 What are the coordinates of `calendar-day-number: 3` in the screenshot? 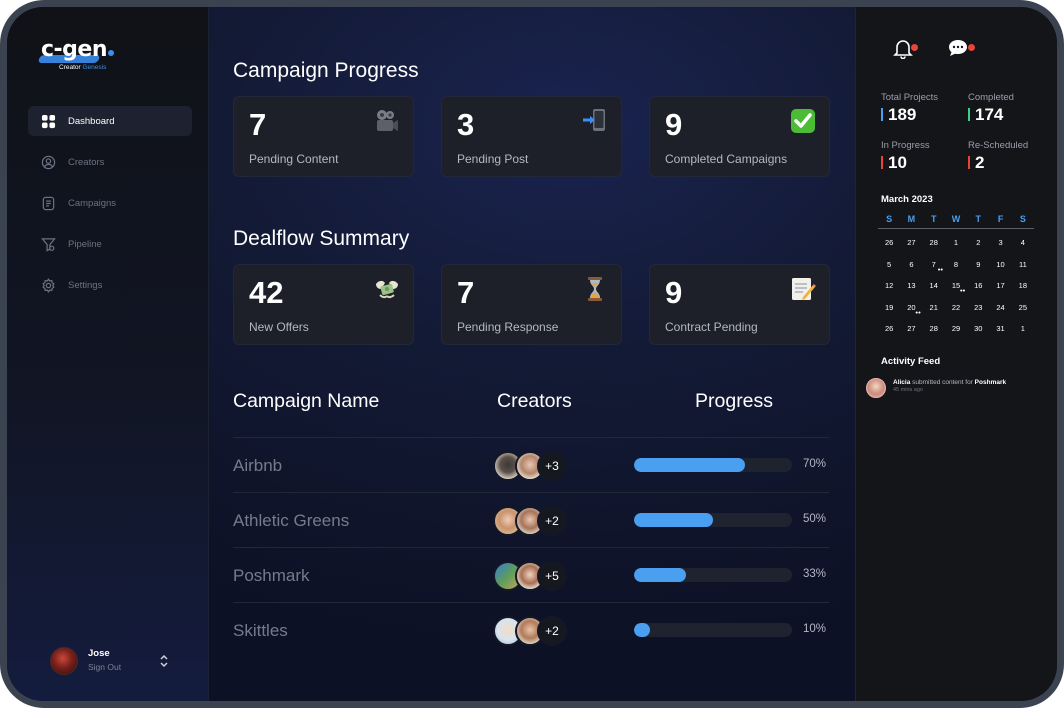 It's located at (1000, 242).